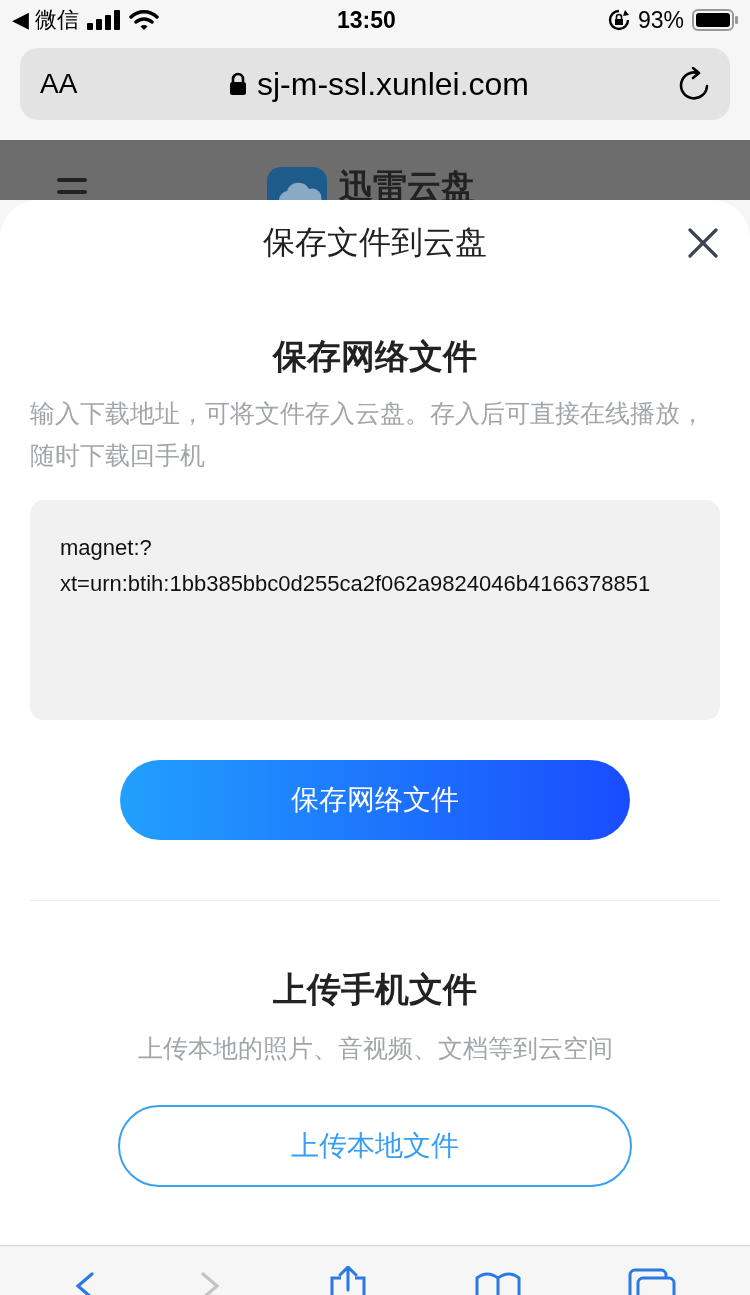 The width and height of the screenshot is (750, 1295). What do you see at coordinates (144, 20) in the screenshot?
I see `wifi-icon` at bounding box center [144, 20].